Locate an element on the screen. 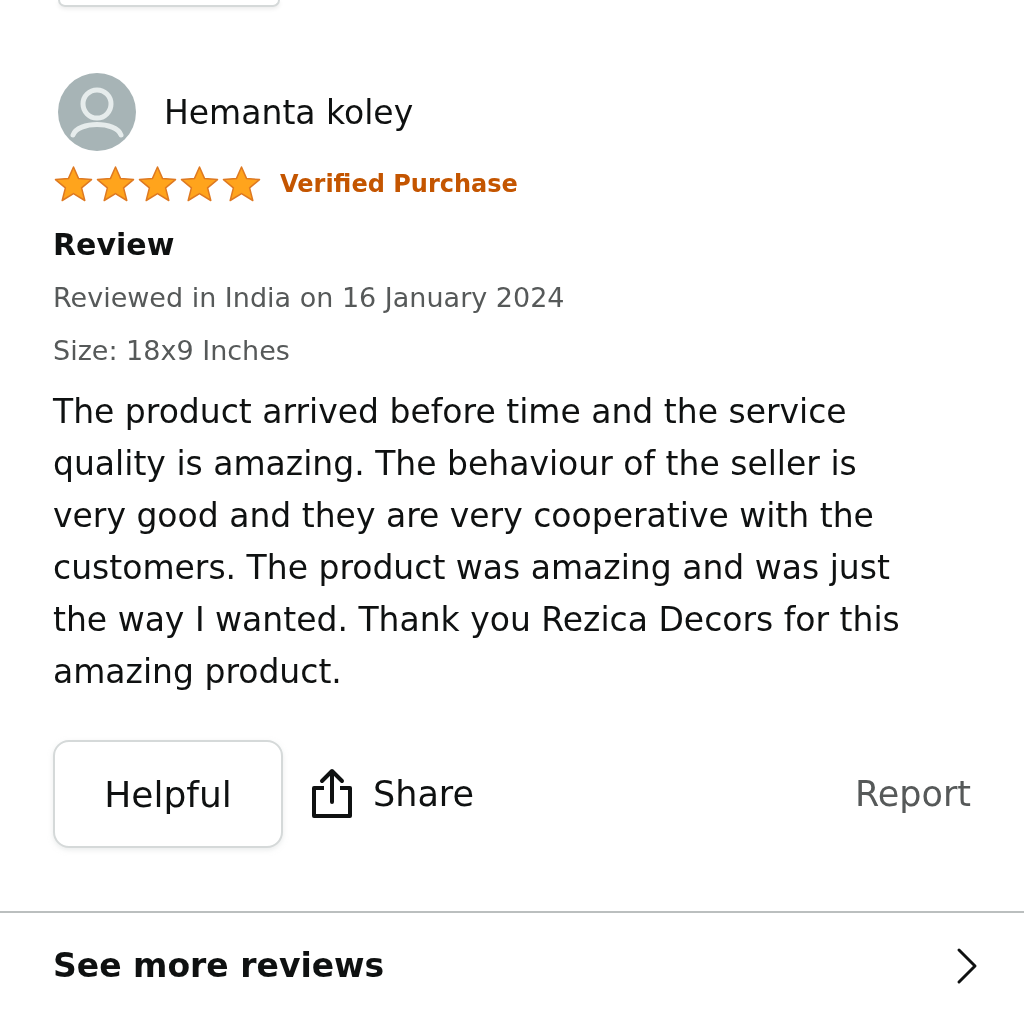 This screenshot has width=1024, height=1024. share-icon is located at coordinates (332, 794).